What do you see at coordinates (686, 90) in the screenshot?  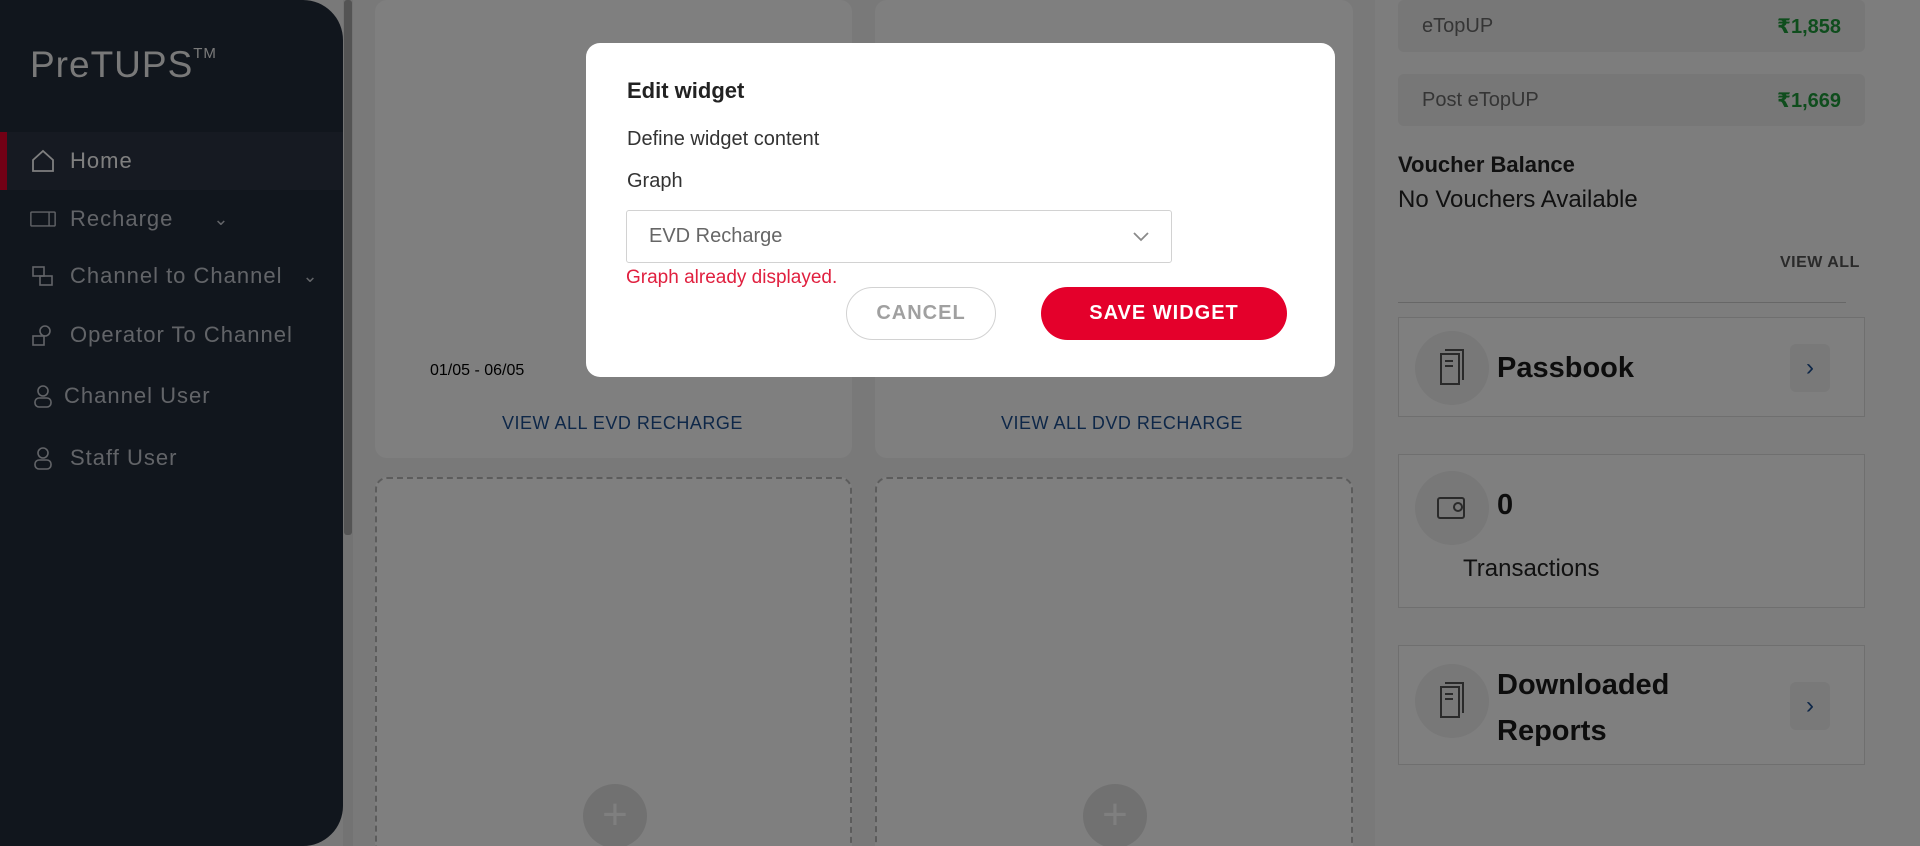 I see `dialog-title: Edit widget` at bounding box center [686, 90].